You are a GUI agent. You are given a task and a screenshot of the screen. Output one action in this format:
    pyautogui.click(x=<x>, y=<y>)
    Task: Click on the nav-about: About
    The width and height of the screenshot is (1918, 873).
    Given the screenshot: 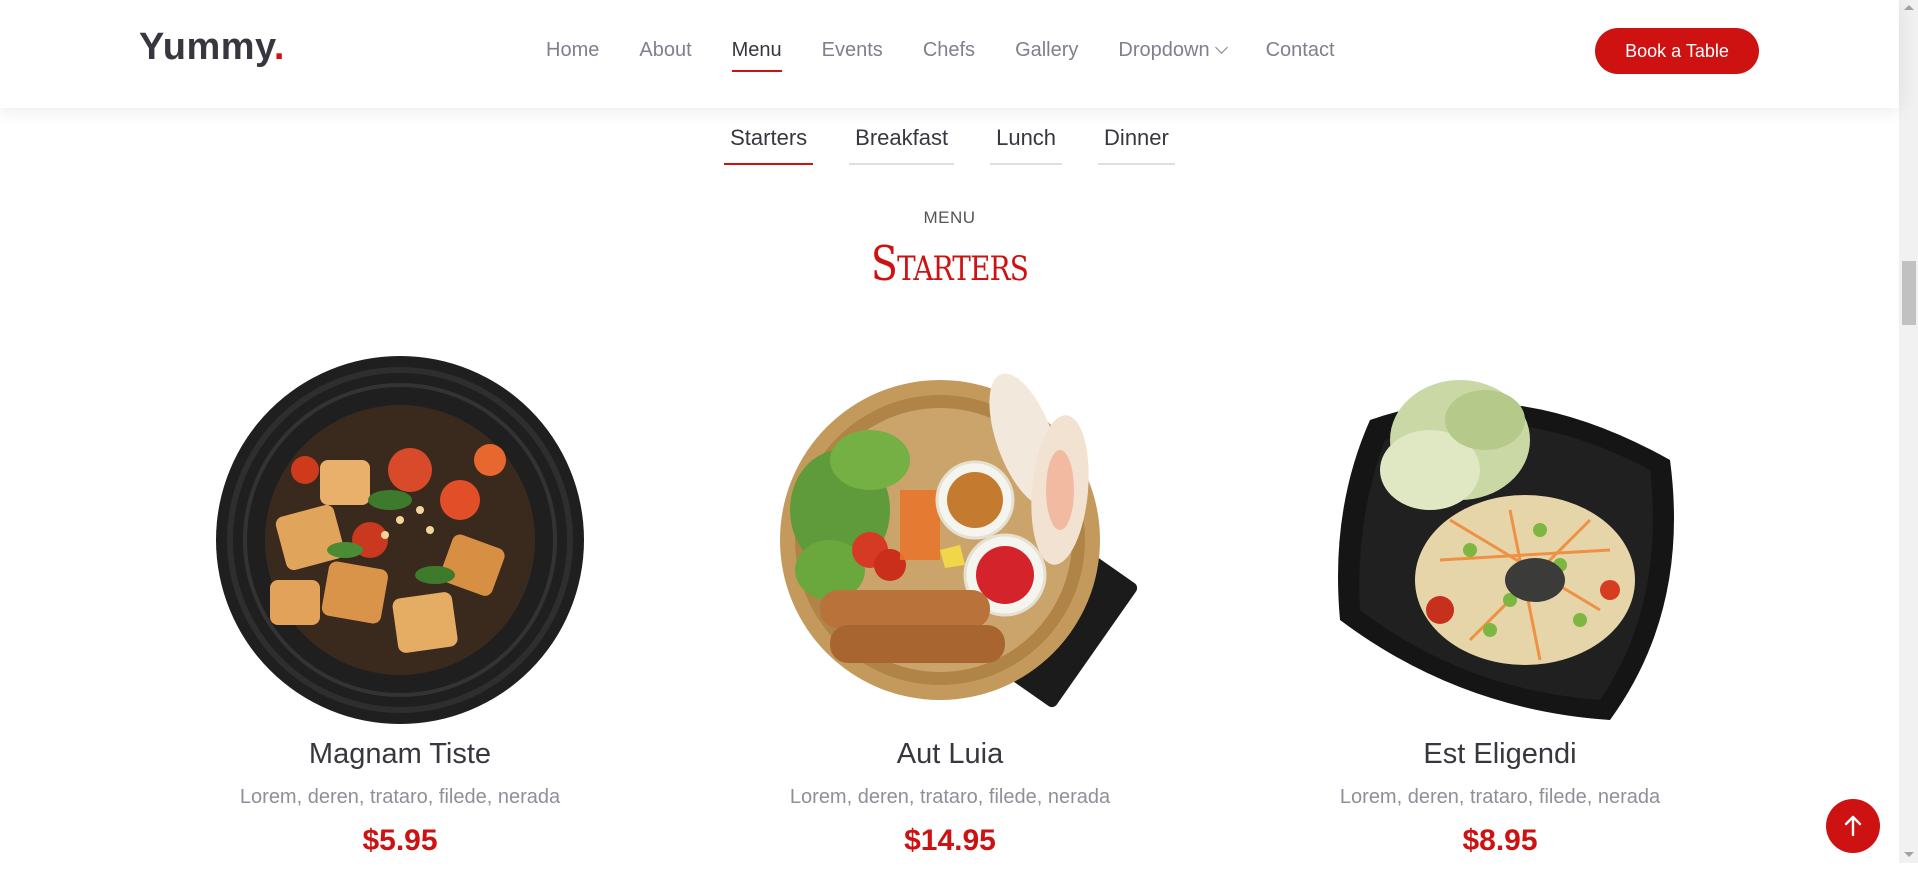 What is the action you would take?
    pyautogui.click(x=665, y=54)
    